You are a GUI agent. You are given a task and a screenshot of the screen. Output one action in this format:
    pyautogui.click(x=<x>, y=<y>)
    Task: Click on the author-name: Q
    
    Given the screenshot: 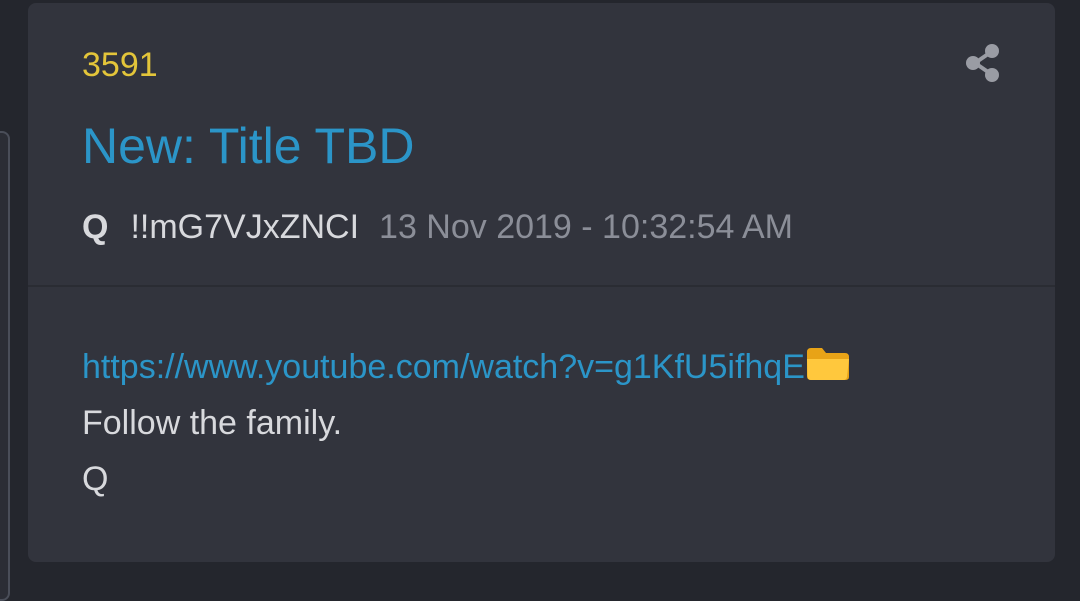 What is the action you would take?
    pyautogui.click(x=95, y=227)
    